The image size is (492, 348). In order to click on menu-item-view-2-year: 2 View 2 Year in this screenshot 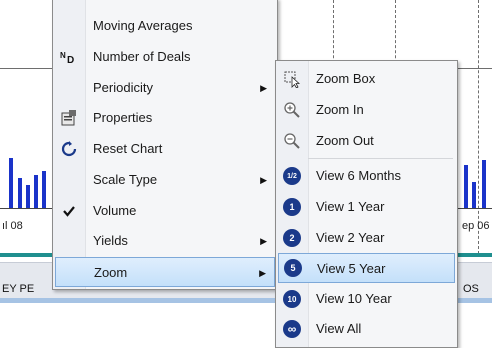, I will do `click(366, 238)`.